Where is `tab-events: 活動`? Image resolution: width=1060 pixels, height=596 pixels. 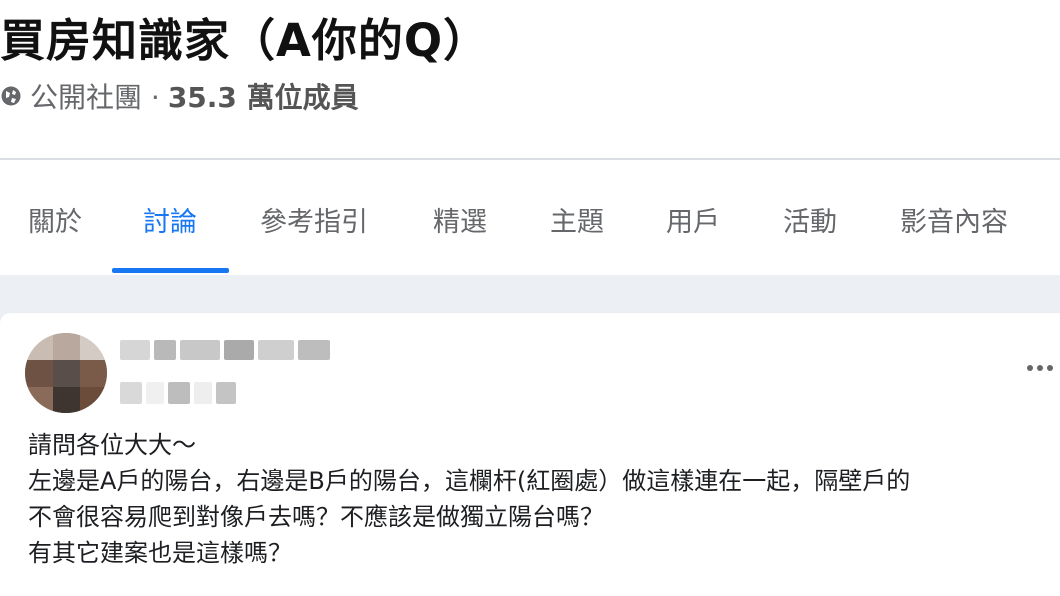
tab-events: 活動 is located at coordinates (810, 219).